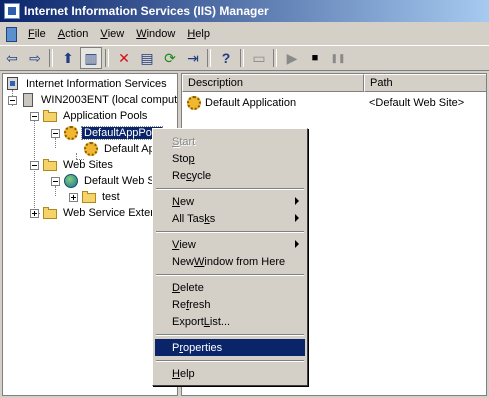 The width and height of the screenshot is (489, 398). I want to click on toolbar: ⇦ ⇨ ⬆ ▥ ✕ ▤ ⟳ ⇥ ? ▭ ▶ ■ ❚❚, so click(244, 58).